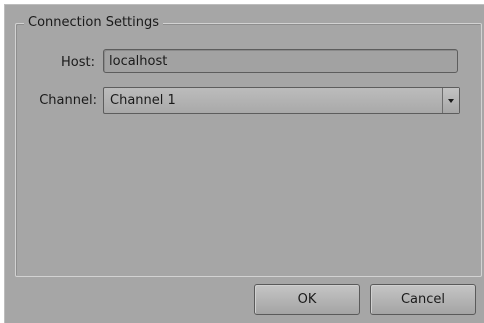  I want to click on group-title: Connection Settings, so click(94, 23).